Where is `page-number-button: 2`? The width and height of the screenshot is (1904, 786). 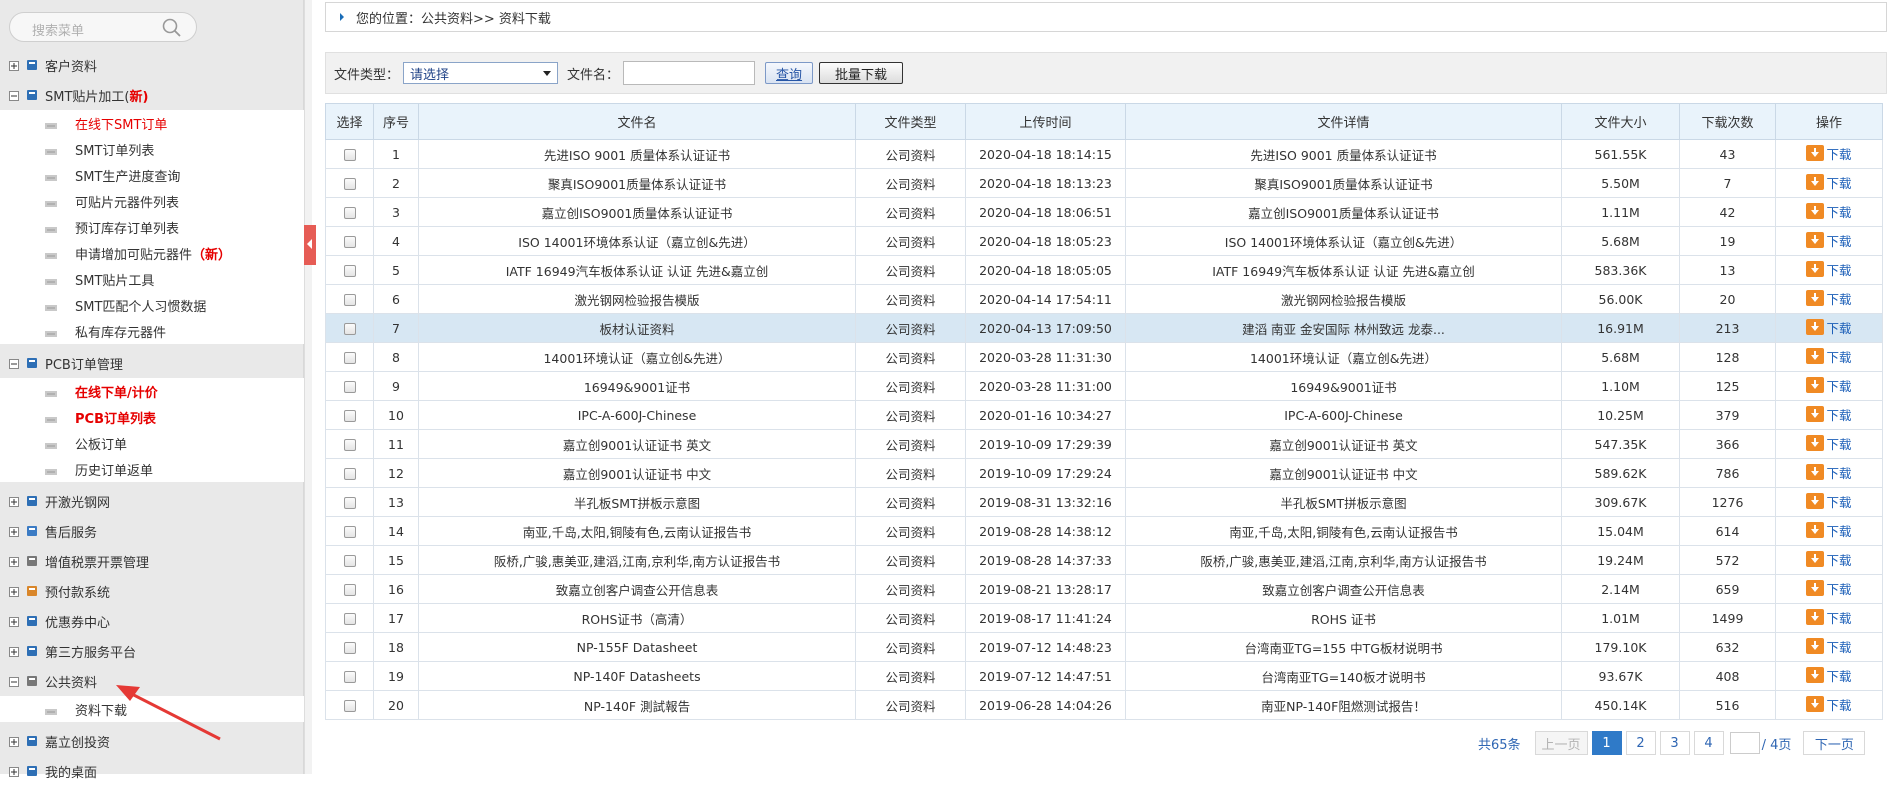
page-number-button: 2 is located at coordinates (1640, 743).